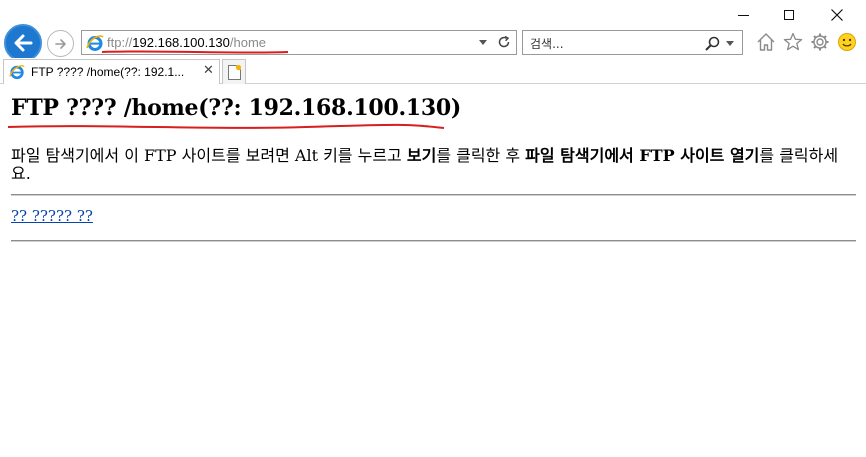  I want to click on close-tab-icon: ✕, so click(208, 70).